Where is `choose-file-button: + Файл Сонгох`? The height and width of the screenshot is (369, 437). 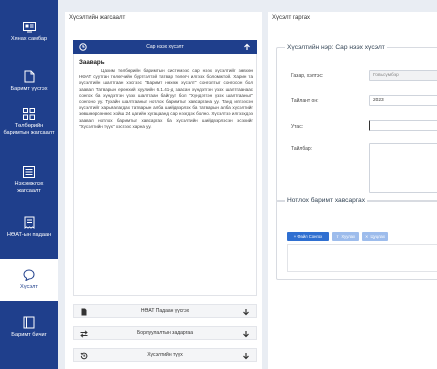 choose-file-button: + Файл Сонгох is located at coordinates (308, 236).